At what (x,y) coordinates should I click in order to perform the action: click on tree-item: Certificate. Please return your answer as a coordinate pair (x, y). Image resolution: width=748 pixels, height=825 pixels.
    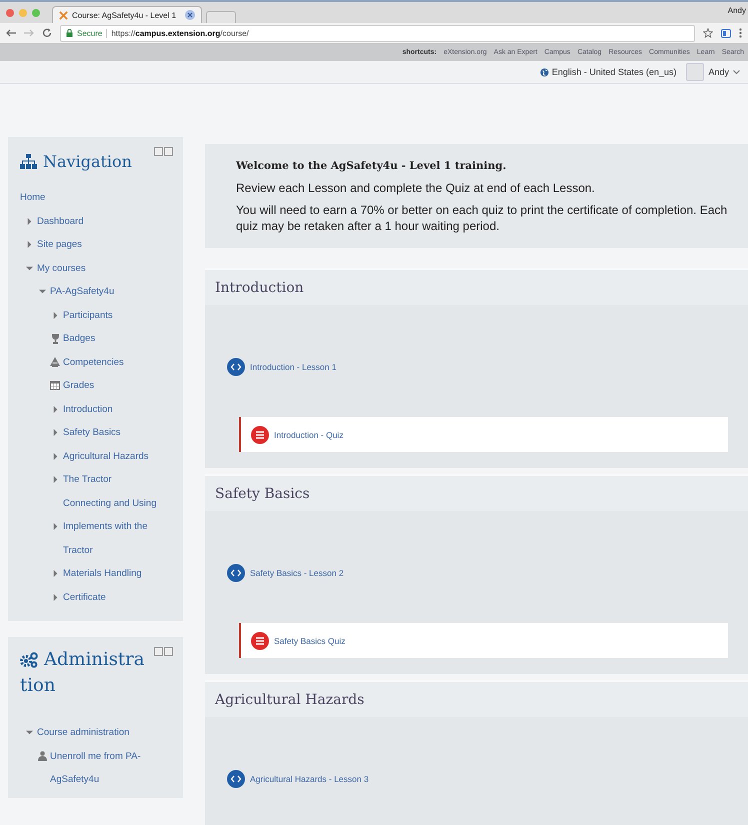
    Looking at the image, I should click on (84, 597).